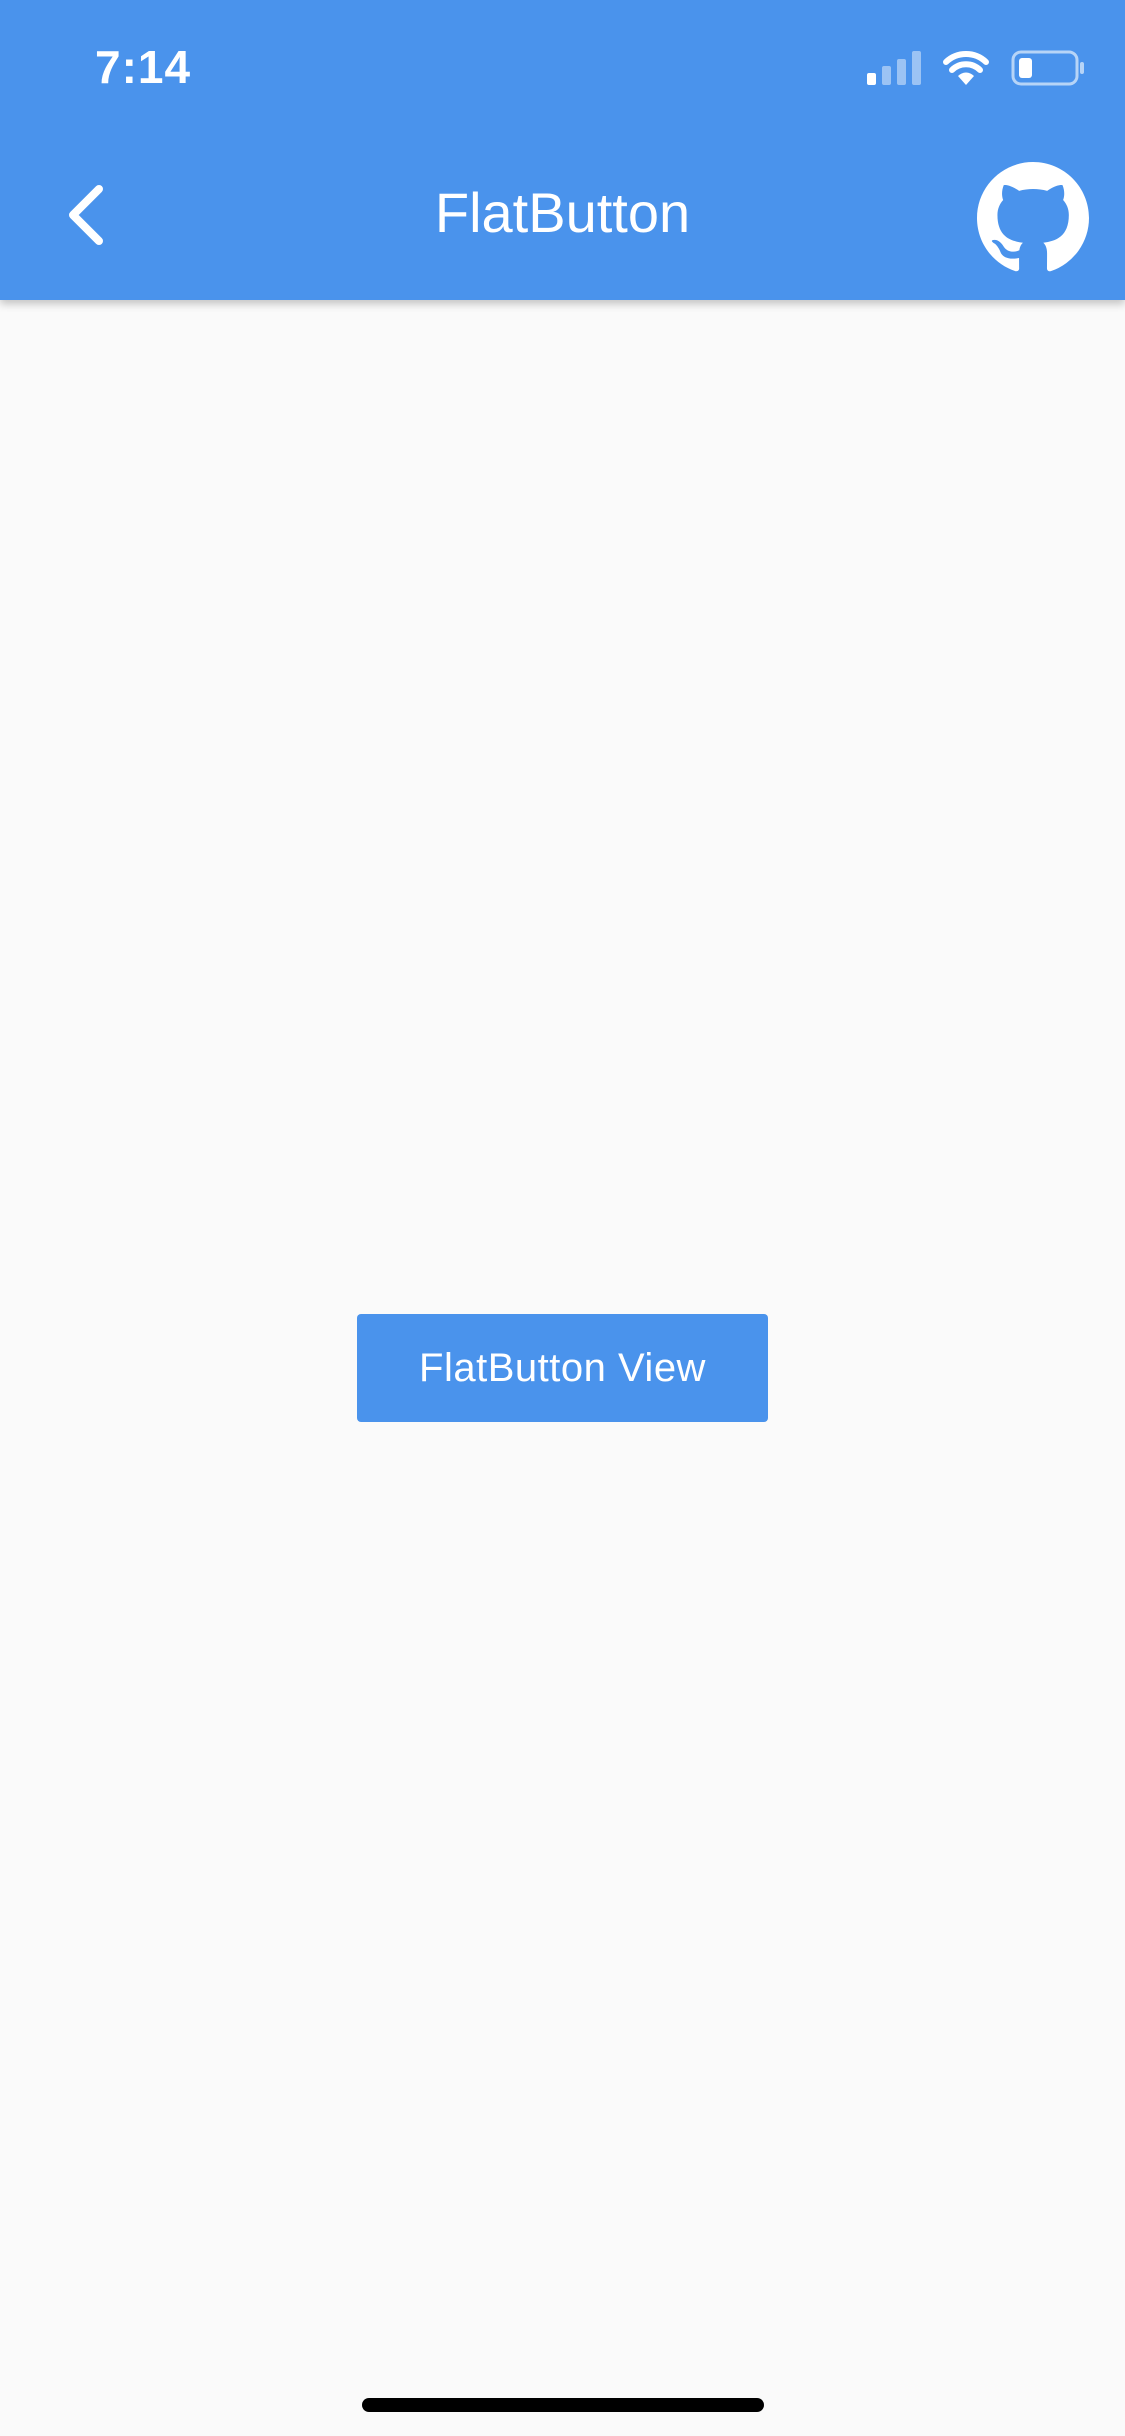 The image size is (1125, 2436). Describe the element at coordinates (562, 1368) in the screenshot. I see `flatbutton-view-button: FlatButton View` at that location.